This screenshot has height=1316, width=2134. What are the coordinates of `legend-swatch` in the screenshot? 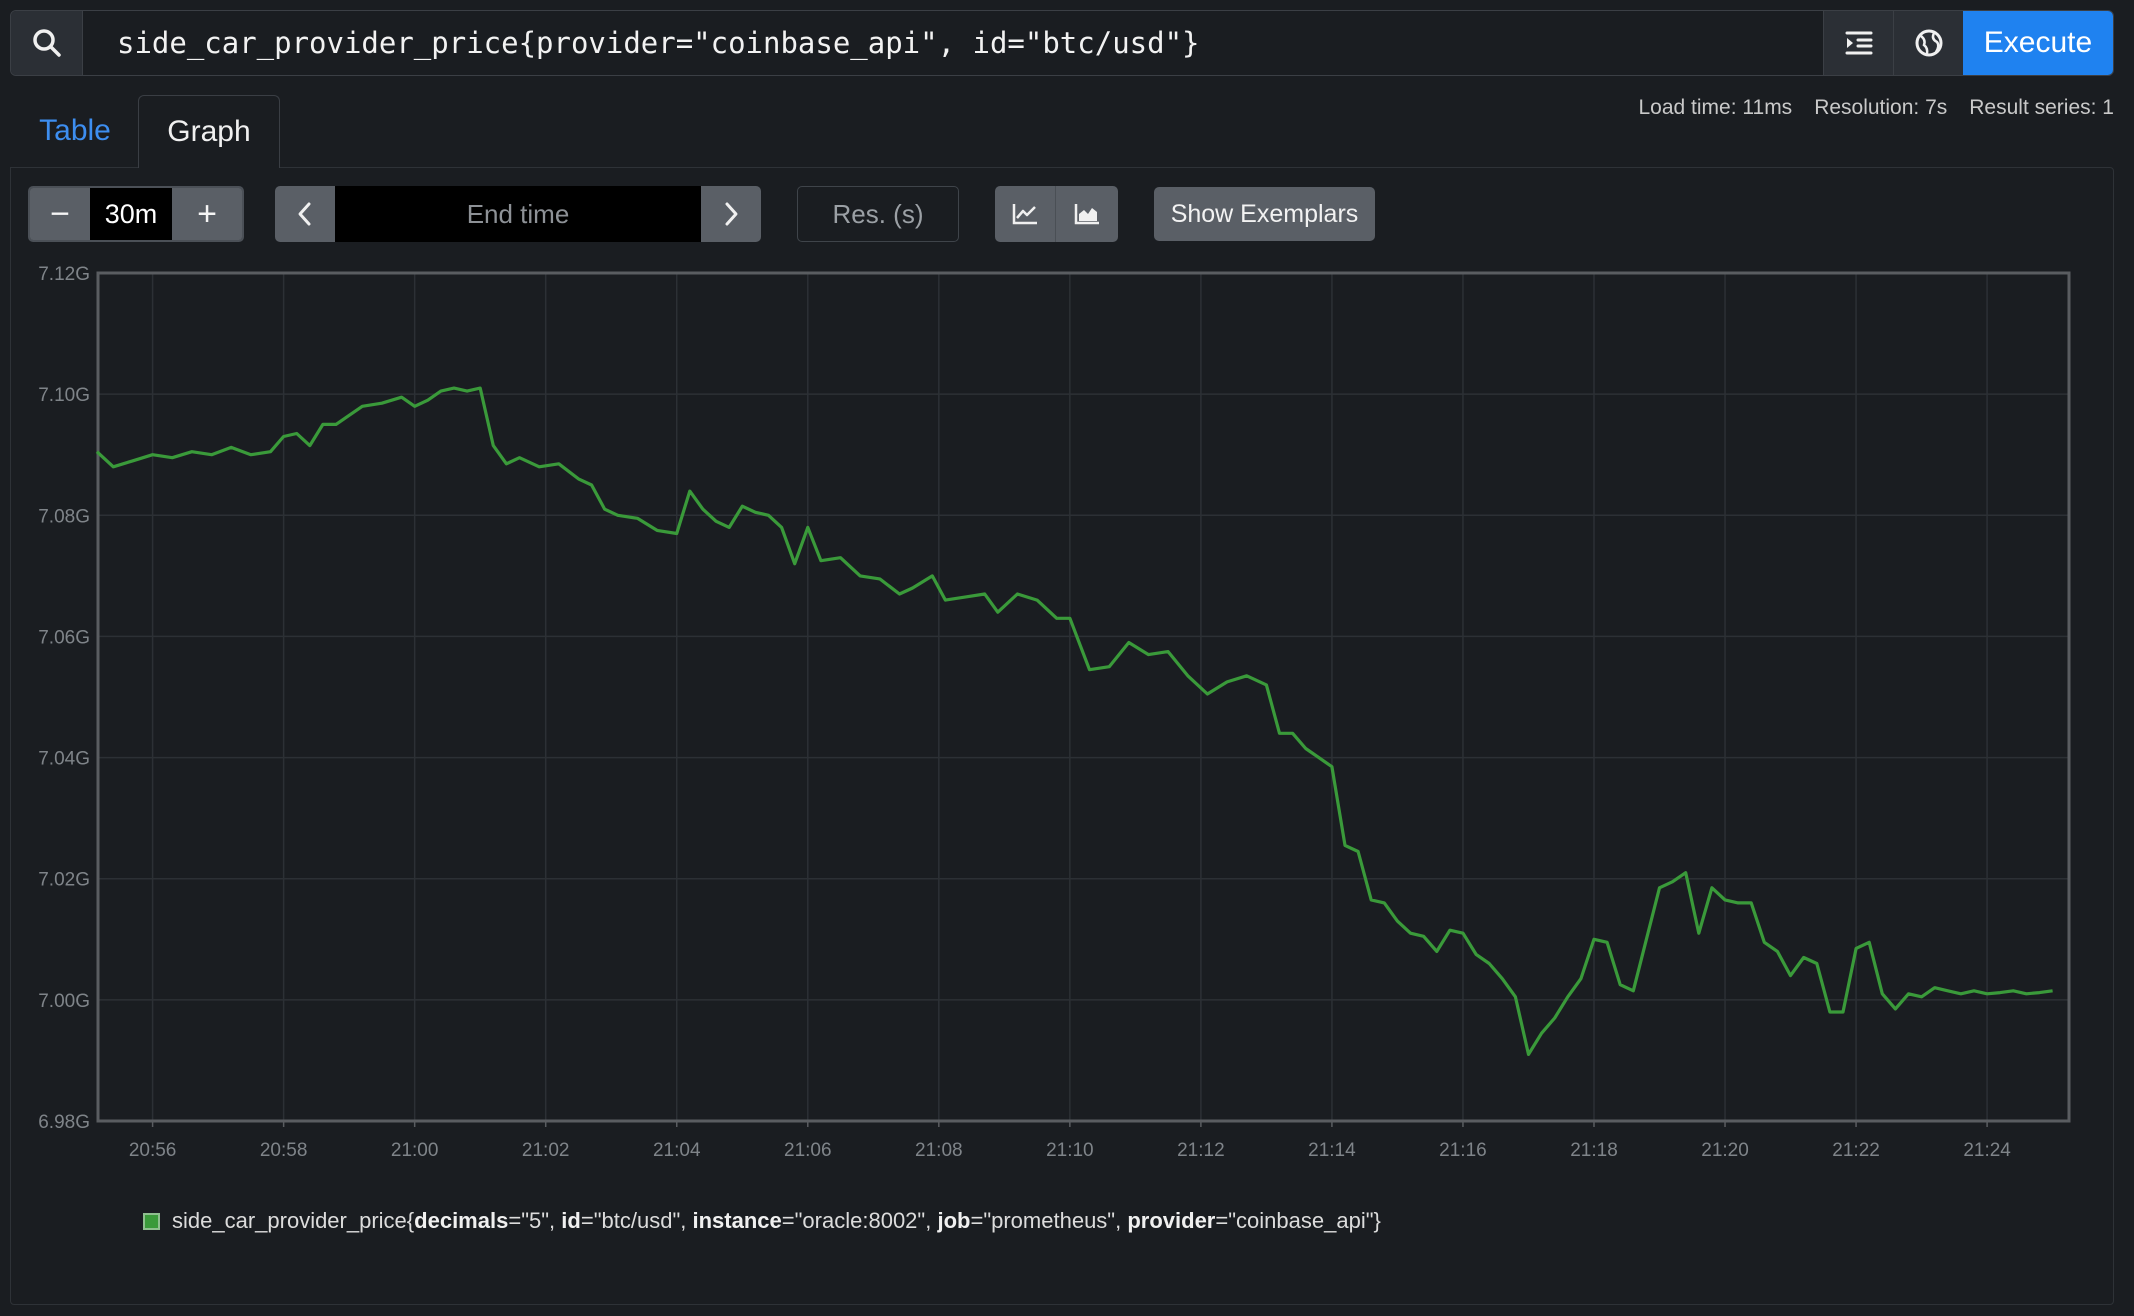 It's located at (151, 1221).